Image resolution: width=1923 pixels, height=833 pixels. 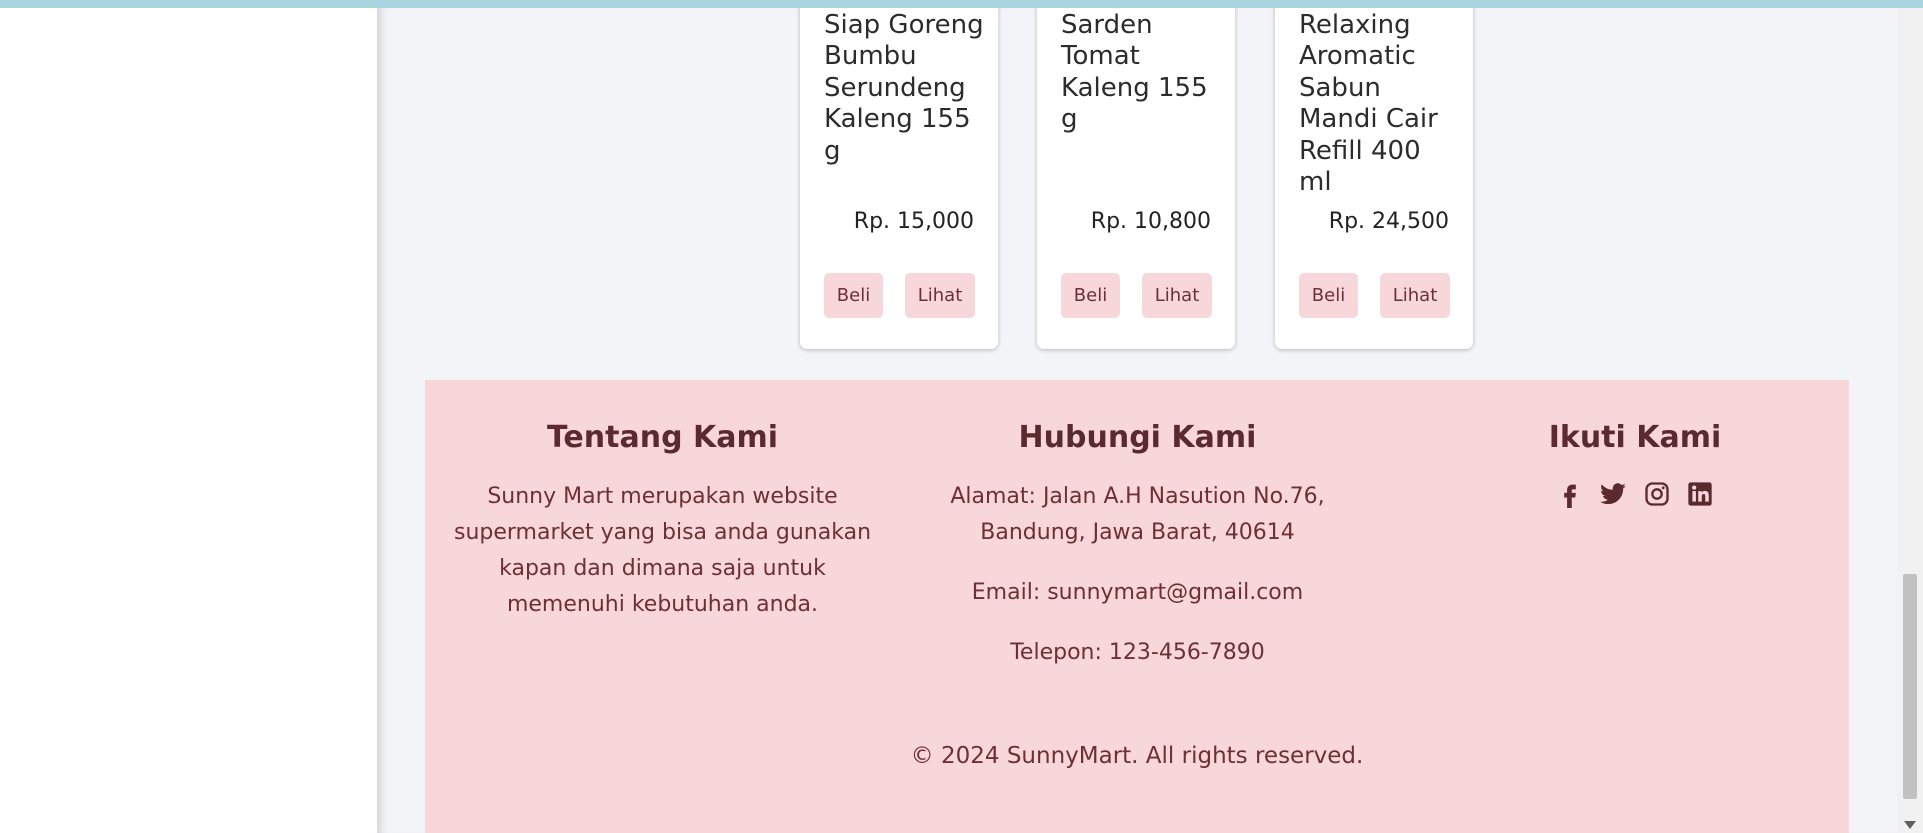 I want to click on footer-social-heading: Ikuti Kami, so click(x=1635, y=437).